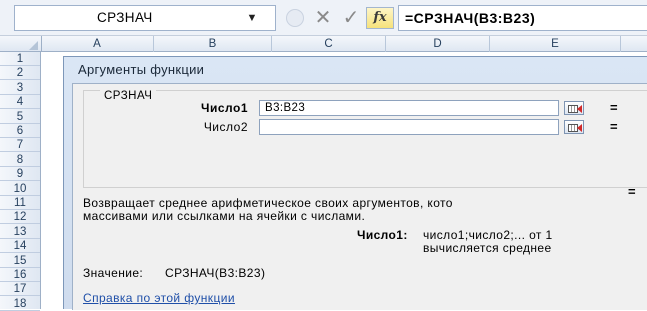 Image resolution: width=647 pixels, height=311 pixels. I want to click on formula-bar: СРЗНАЧ ▼ ✕ ✓ fx =СРЗНАЧ(B3:B23), so click(323, 18).